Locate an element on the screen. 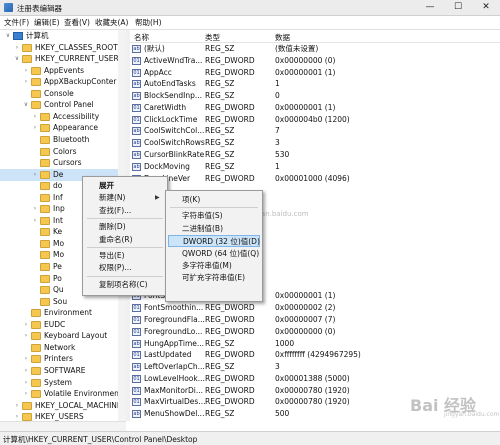 The image size is (500, 445). value-row: ab CursorBlinkRate REG_SZ 530 is located at coordinates (315, 155).